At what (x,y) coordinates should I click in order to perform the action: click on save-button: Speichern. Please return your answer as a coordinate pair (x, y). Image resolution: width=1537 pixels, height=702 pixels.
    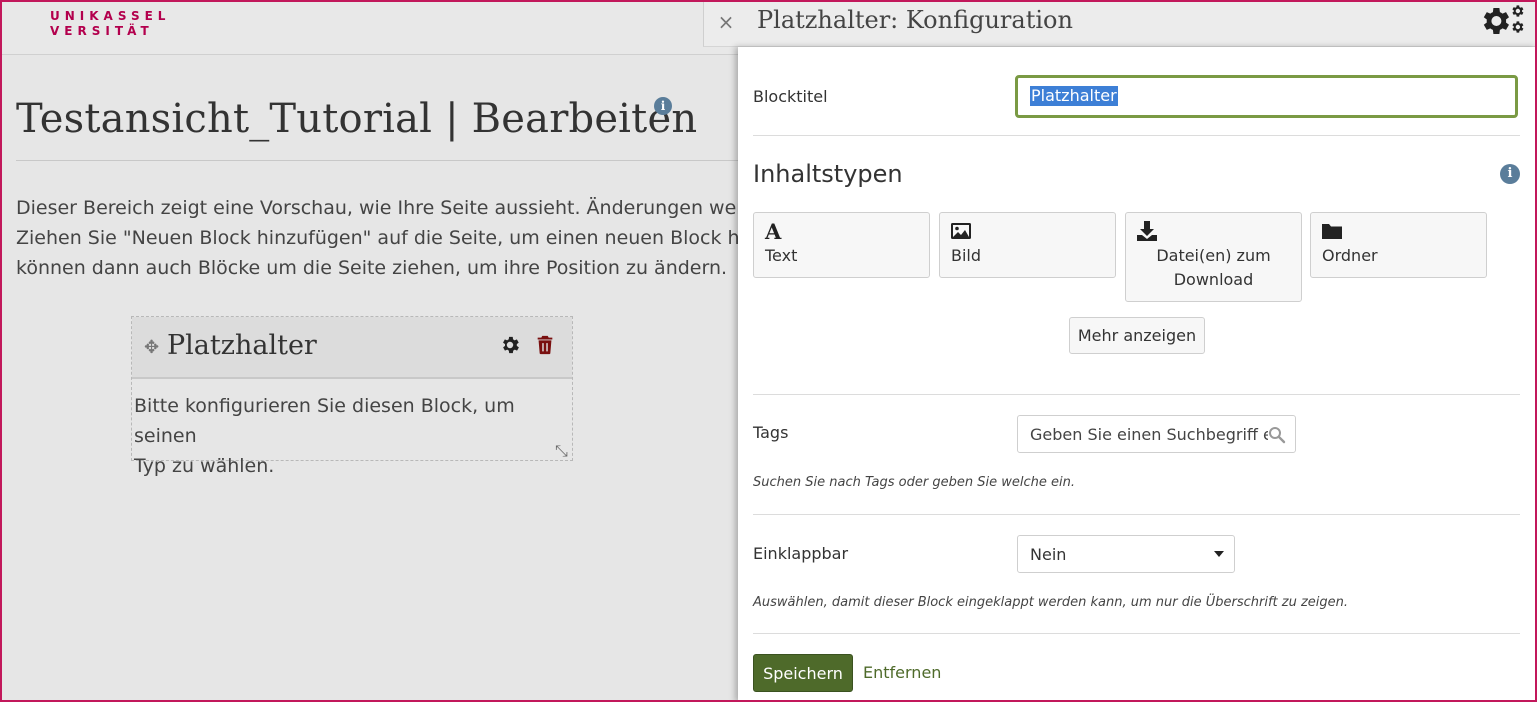
    Looking at the image, I should click on (803, 673).